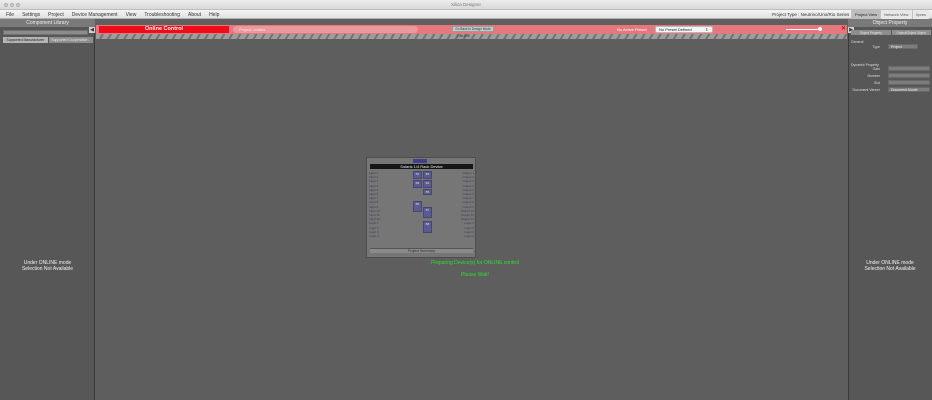 This screenshot has width=932, height=400. Describe the element at coordinates (420, 161) in the screenshot. I see `device-tab` at that location.